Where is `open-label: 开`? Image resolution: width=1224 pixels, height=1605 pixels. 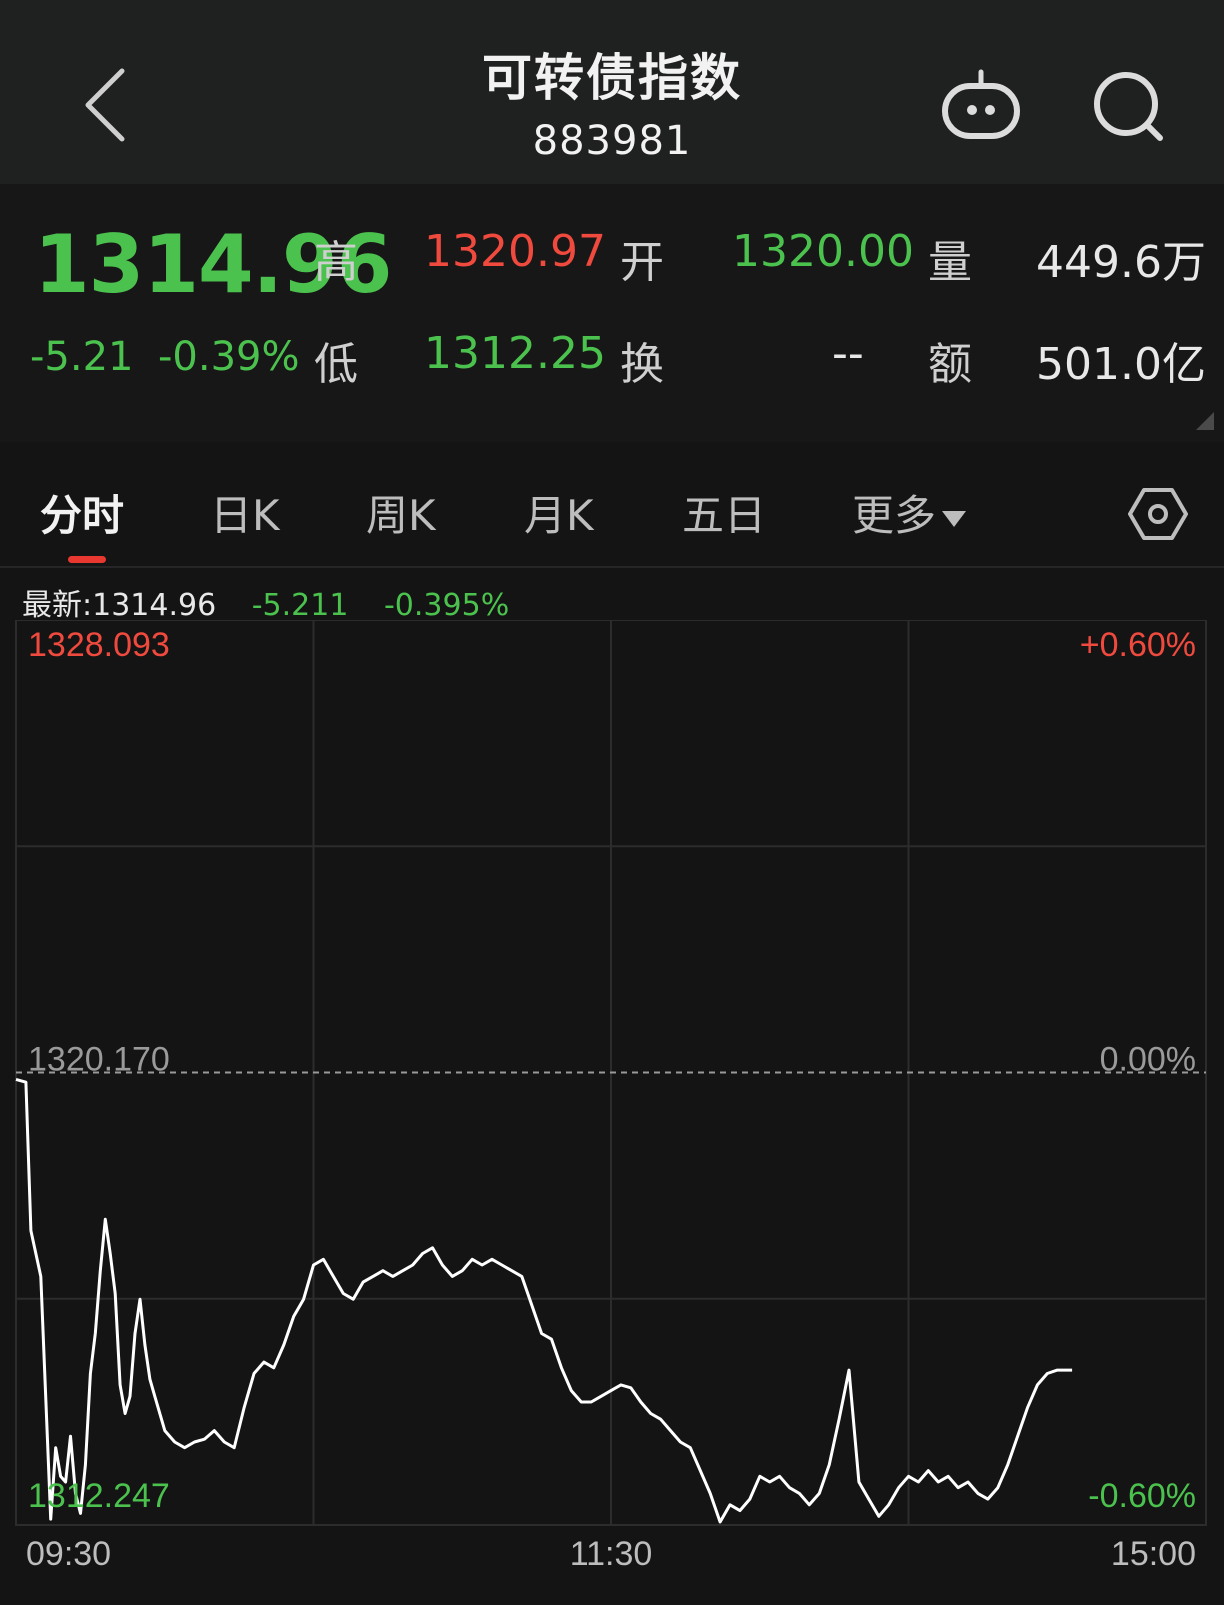
open-label: 开 is located at coordinates (642, 262).